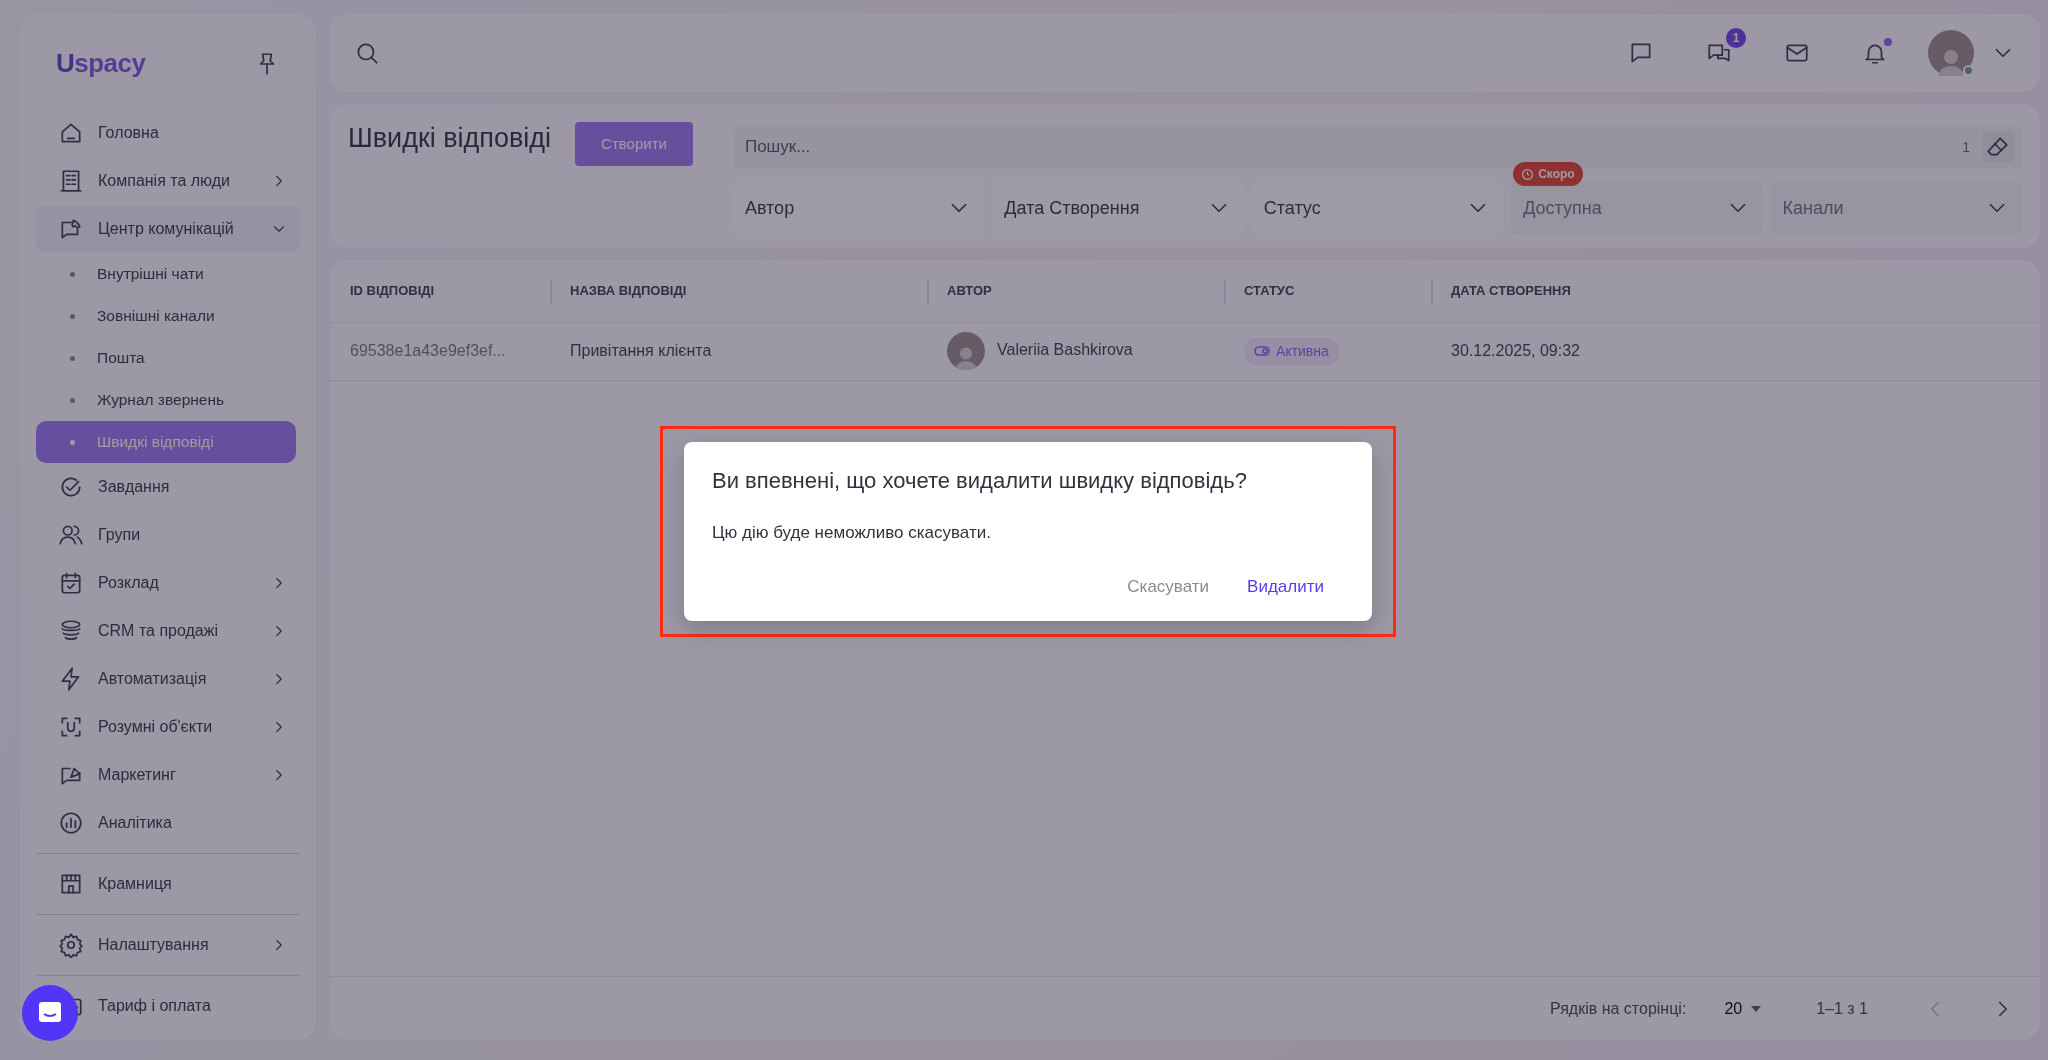 The height and width of the screenshot is (1060, 2048). What do you see at coordinates (1998, 147) in the screenshot?
I see `clear-button` at bounding box center [1998, 147].